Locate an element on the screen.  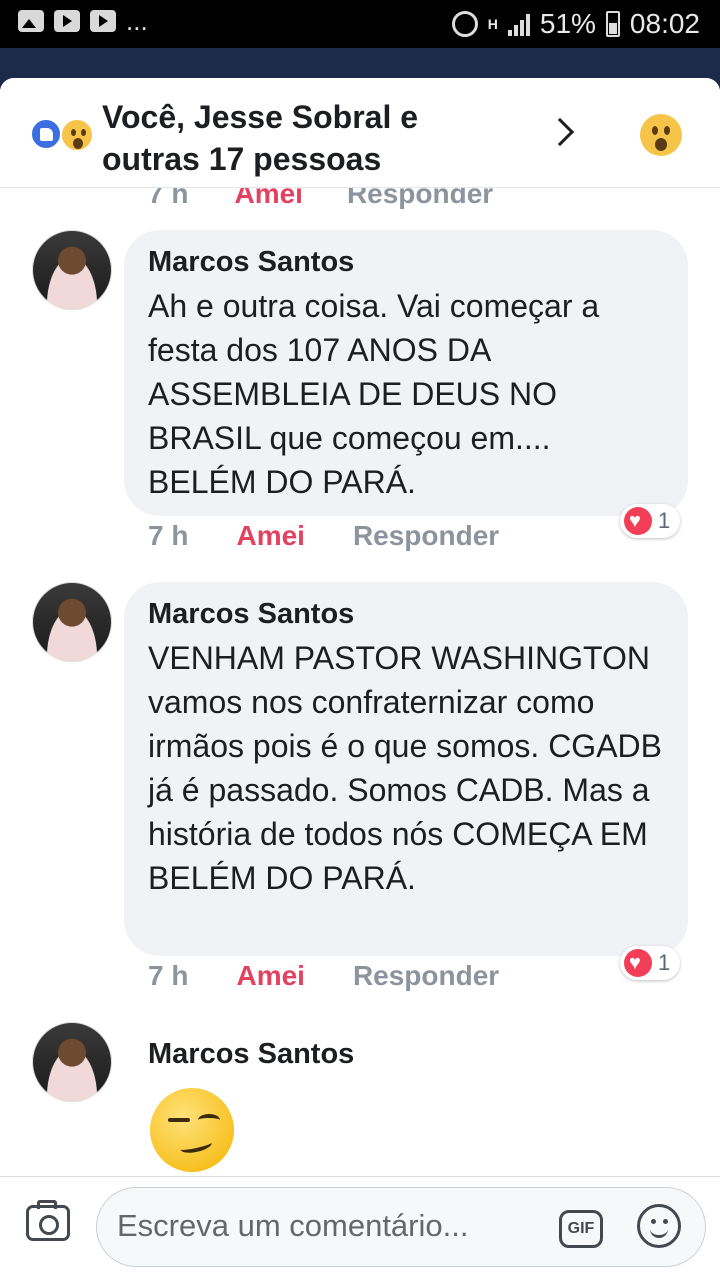
comment-input: Escreva um comentário... GIF is located at coordinates (401, 1227).